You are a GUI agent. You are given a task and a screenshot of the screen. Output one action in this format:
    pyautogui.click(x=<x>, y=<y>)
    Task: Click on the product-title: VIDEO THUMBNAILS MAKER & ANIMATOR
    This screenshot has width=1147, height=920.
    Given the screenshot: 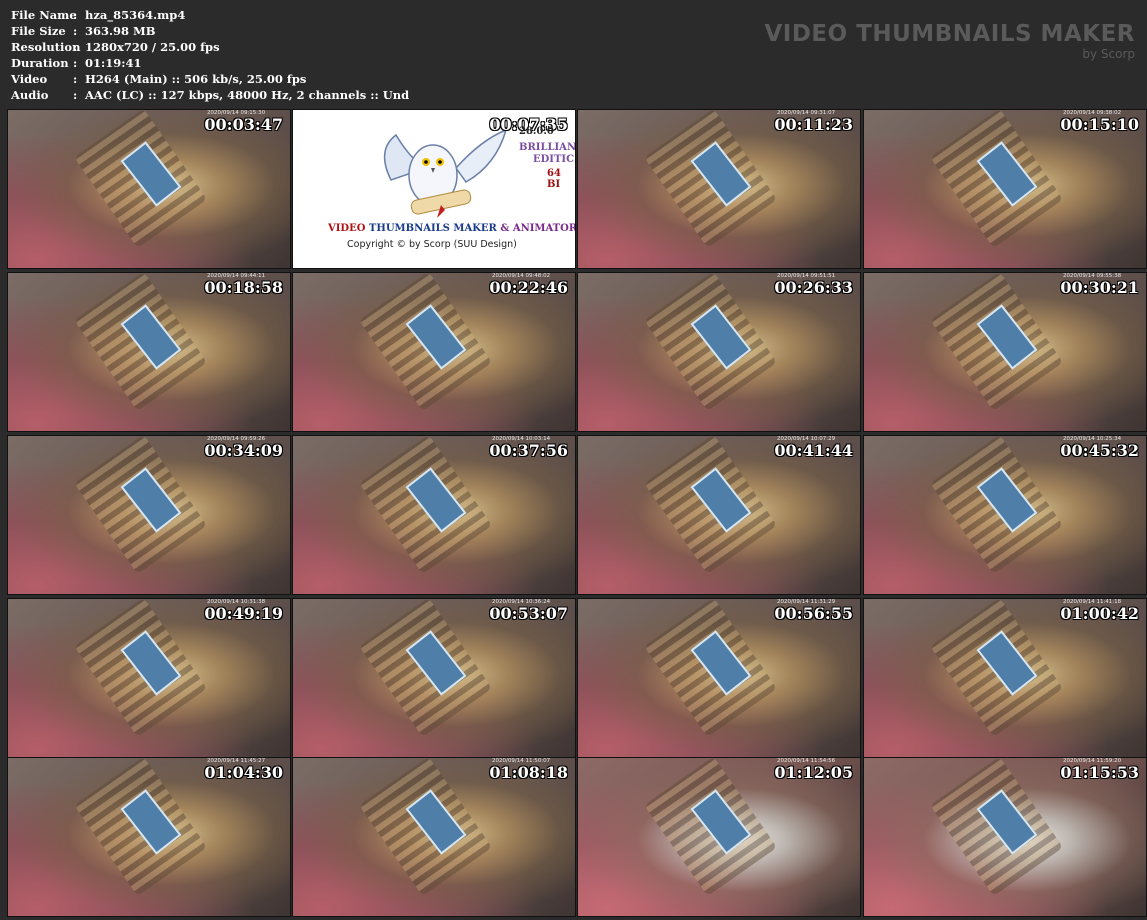 What is the action you would take?
    pyautogui.click(x=452, y=228)
    